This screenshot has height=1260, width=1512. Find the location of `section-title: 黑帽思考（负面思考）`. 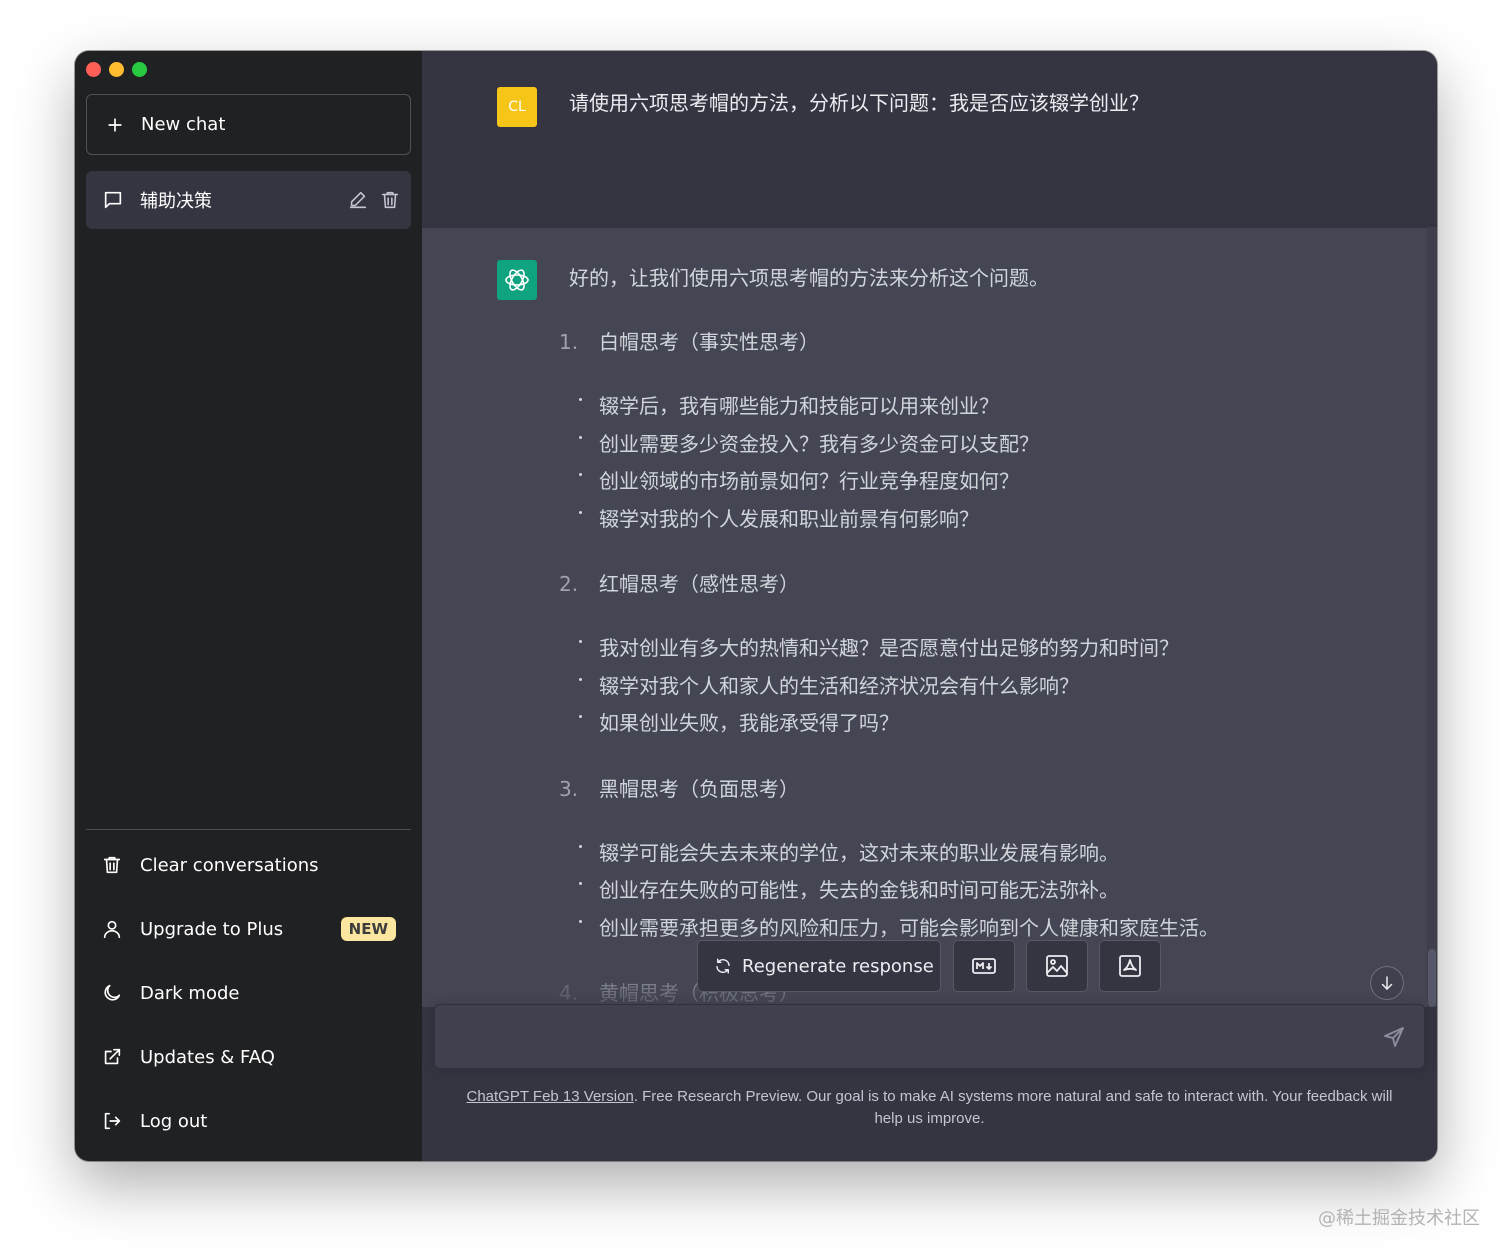

section-title: 黑帽思考（负面思考） is located at coordinates (699, 788).